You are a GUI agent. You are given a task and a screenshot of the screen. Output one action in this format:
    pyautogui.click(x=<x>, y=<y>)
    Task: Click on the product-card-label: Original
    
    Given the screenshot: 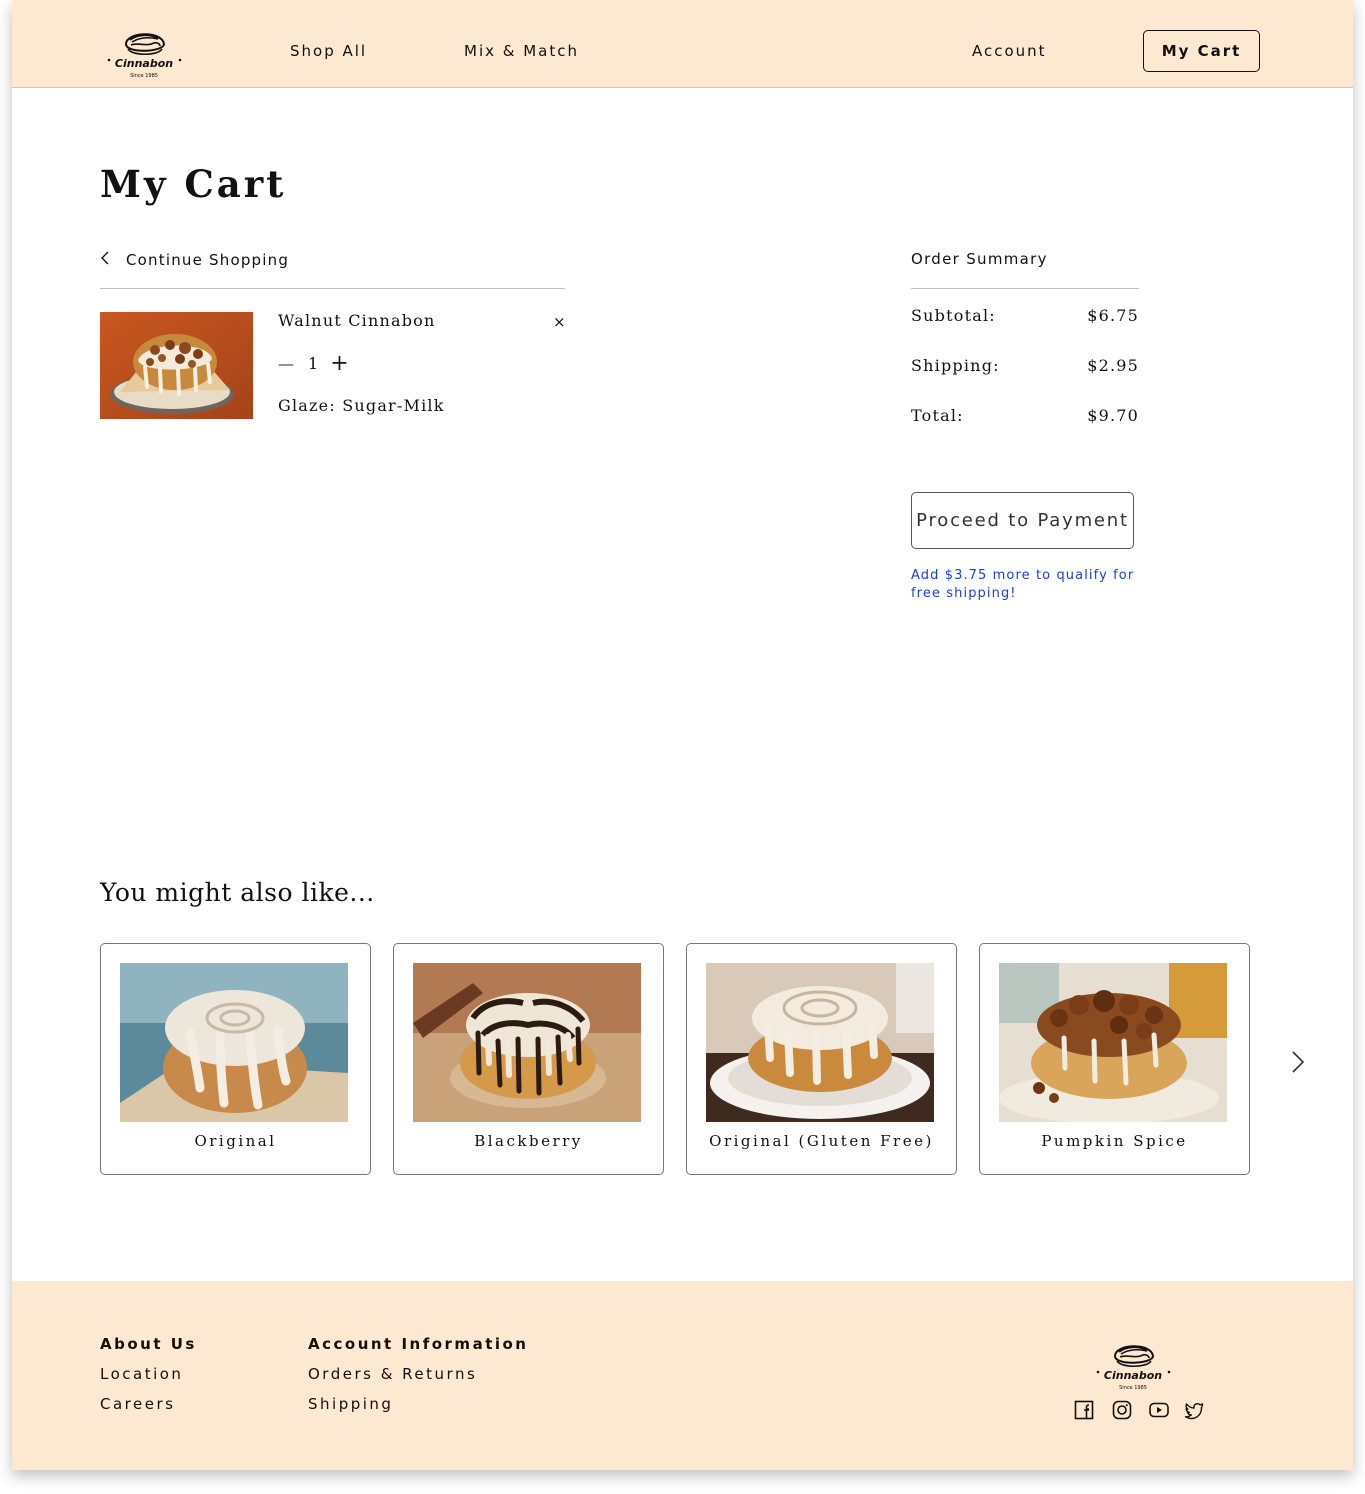 What is the action you would take?
    pyautogui.click(x=235, y=1141)
    